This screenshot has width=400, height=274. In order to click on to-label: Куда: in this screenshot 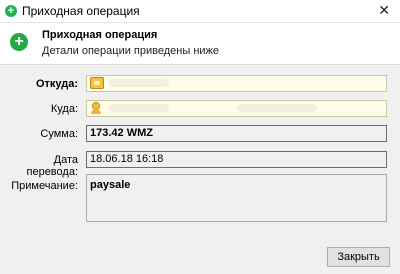, I will do `click(64, 109)`.